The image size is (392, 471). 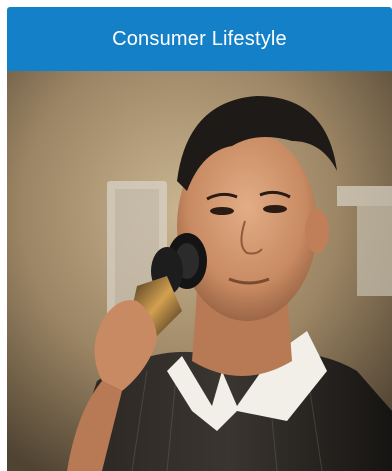 I want to click on card-title: Consumer Lifestyle, so click(x=199, y=39).